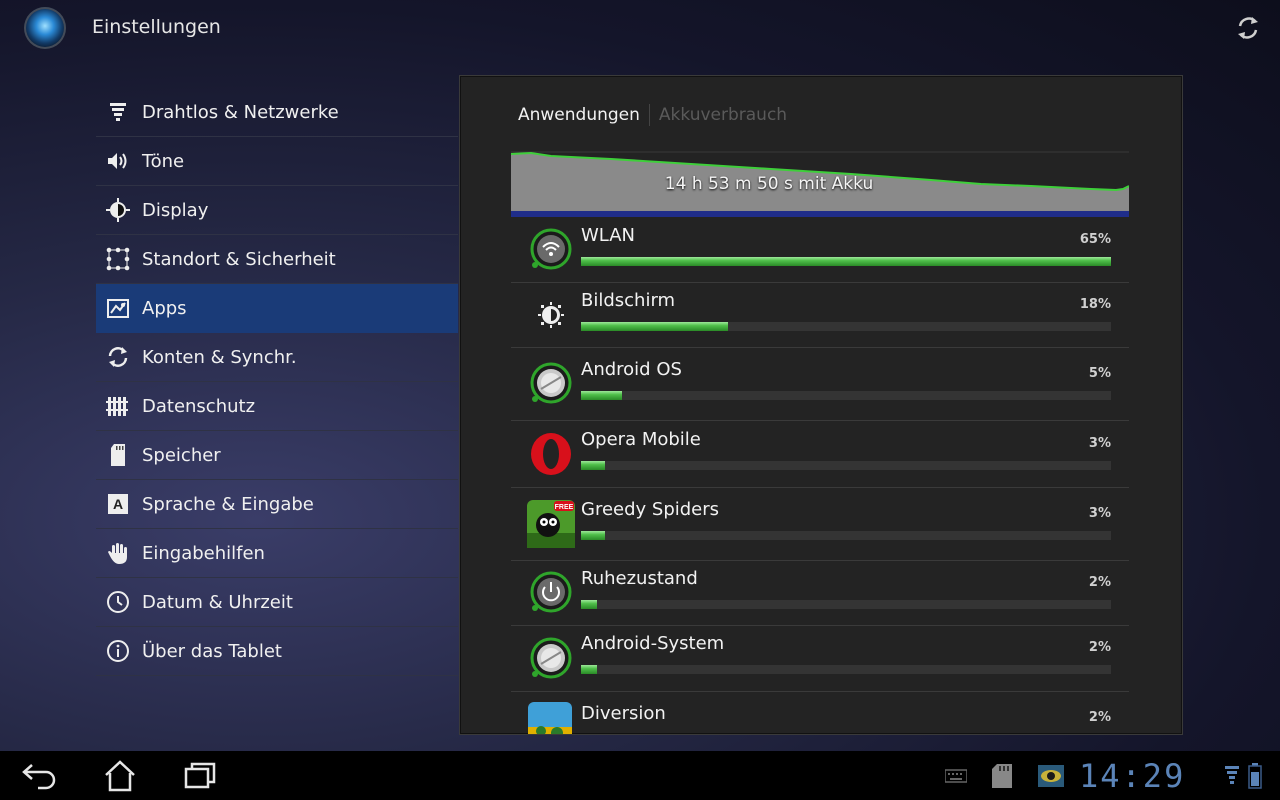 This screenshot has width=1280, height=800. What do you see at coordinates (156, 27) in the screenshot?
I see `app-title: Einstellungen` at bounding box center [156, 27].